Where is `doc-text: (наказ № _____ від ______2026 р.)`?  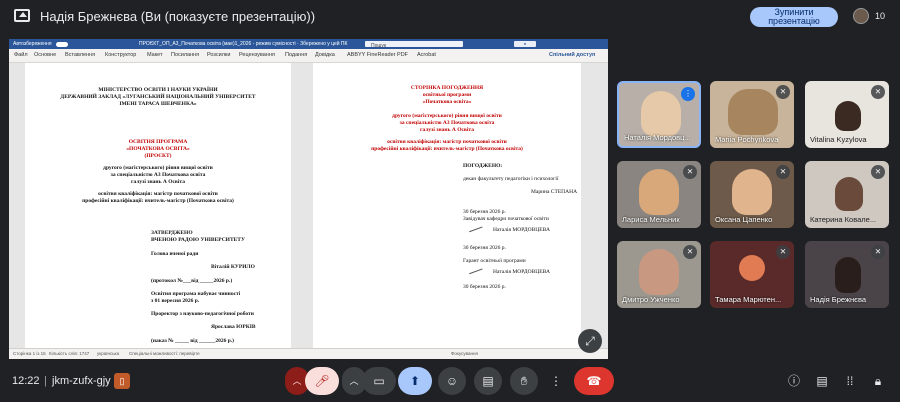
doc-text: (наказ № _____ від ______2026 р.) is located at coordinates (192, 341).